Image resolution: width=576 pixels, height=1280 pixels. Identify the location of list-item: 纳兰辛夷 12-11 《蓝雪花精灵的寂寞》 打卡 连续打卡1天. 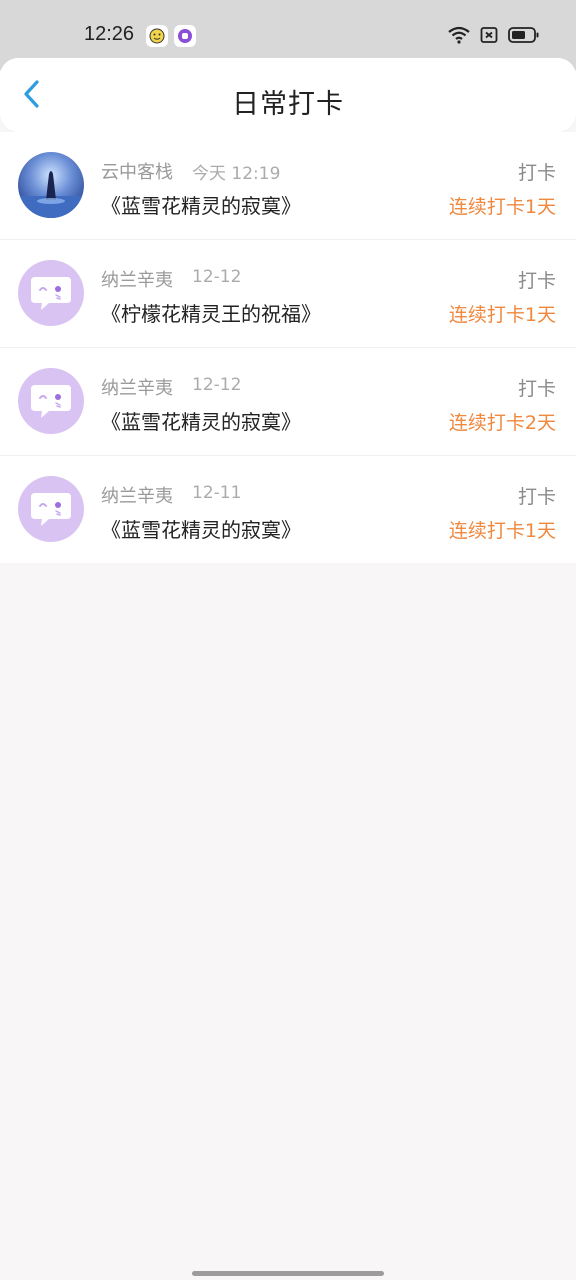
(288, 509).